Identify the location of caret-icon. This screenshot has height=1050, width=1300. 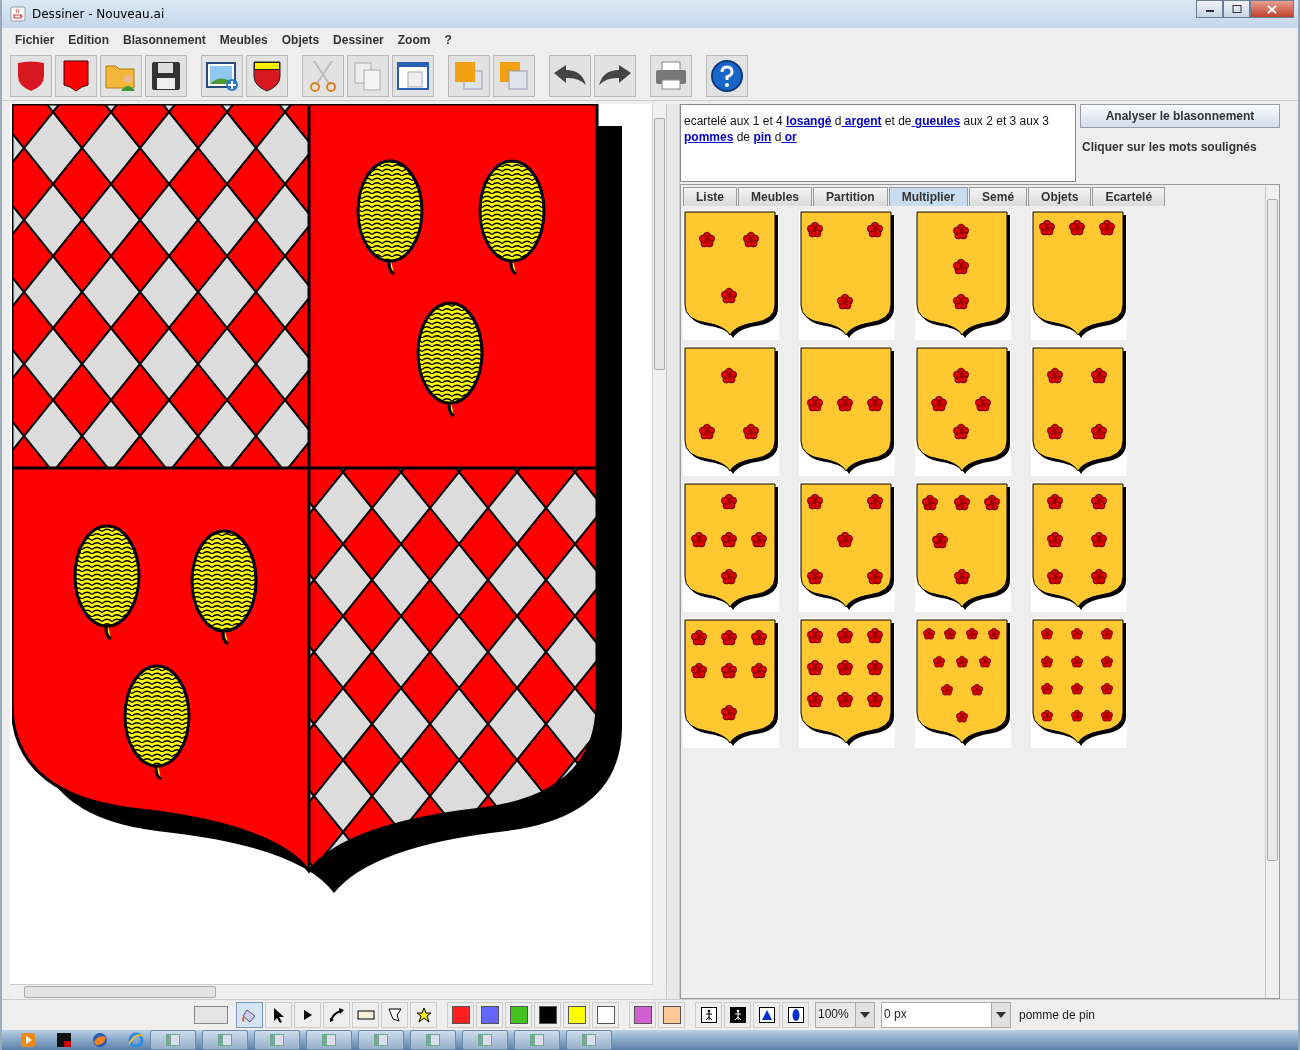
(865, 1015).